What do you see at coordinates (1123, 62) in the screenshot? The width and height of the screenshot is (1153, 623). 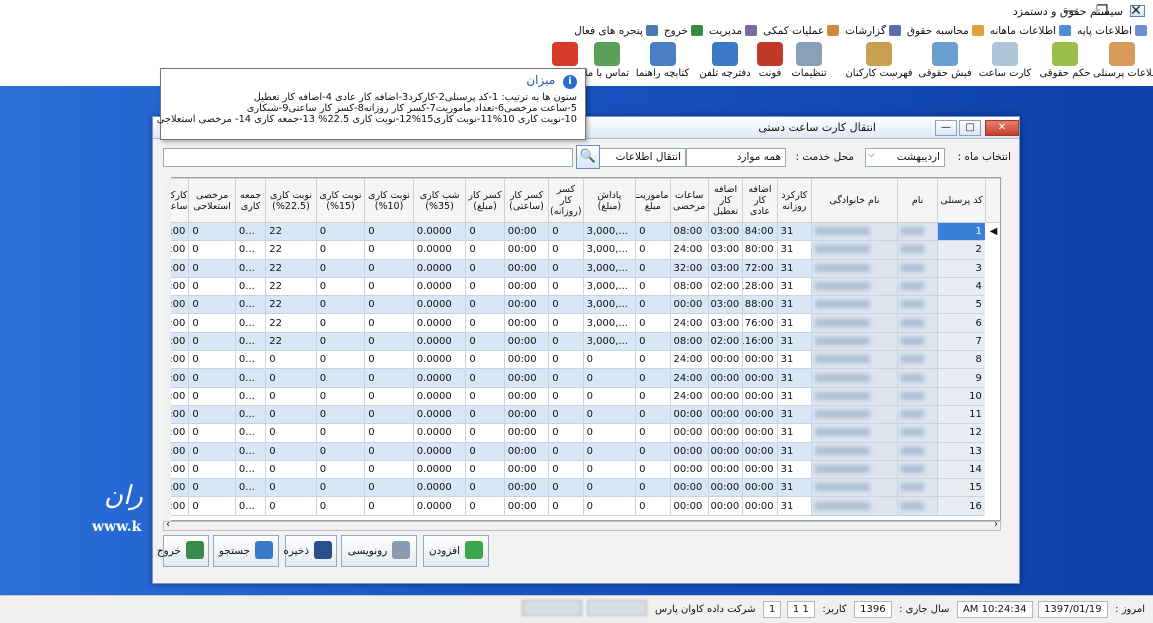 I see `toolbar-button: اطلاعات پرسنلی` at bounding box center [1123, 62].